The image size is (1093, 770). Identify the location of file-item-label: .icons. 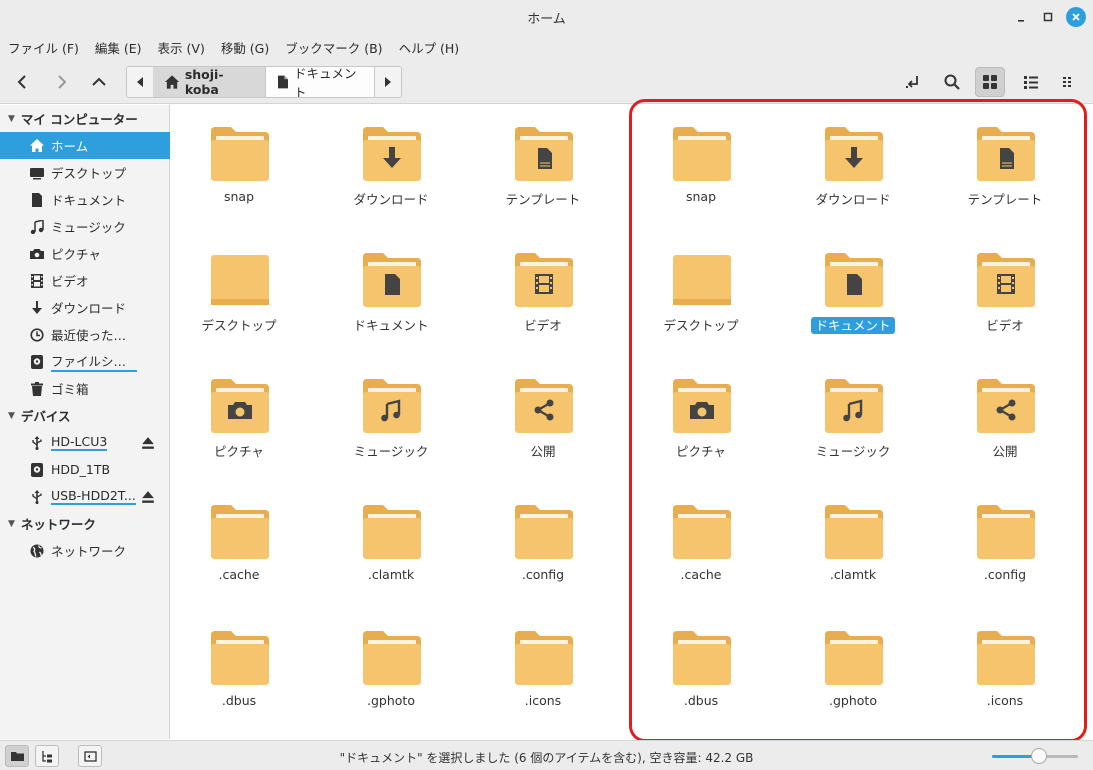
(1005, 700).